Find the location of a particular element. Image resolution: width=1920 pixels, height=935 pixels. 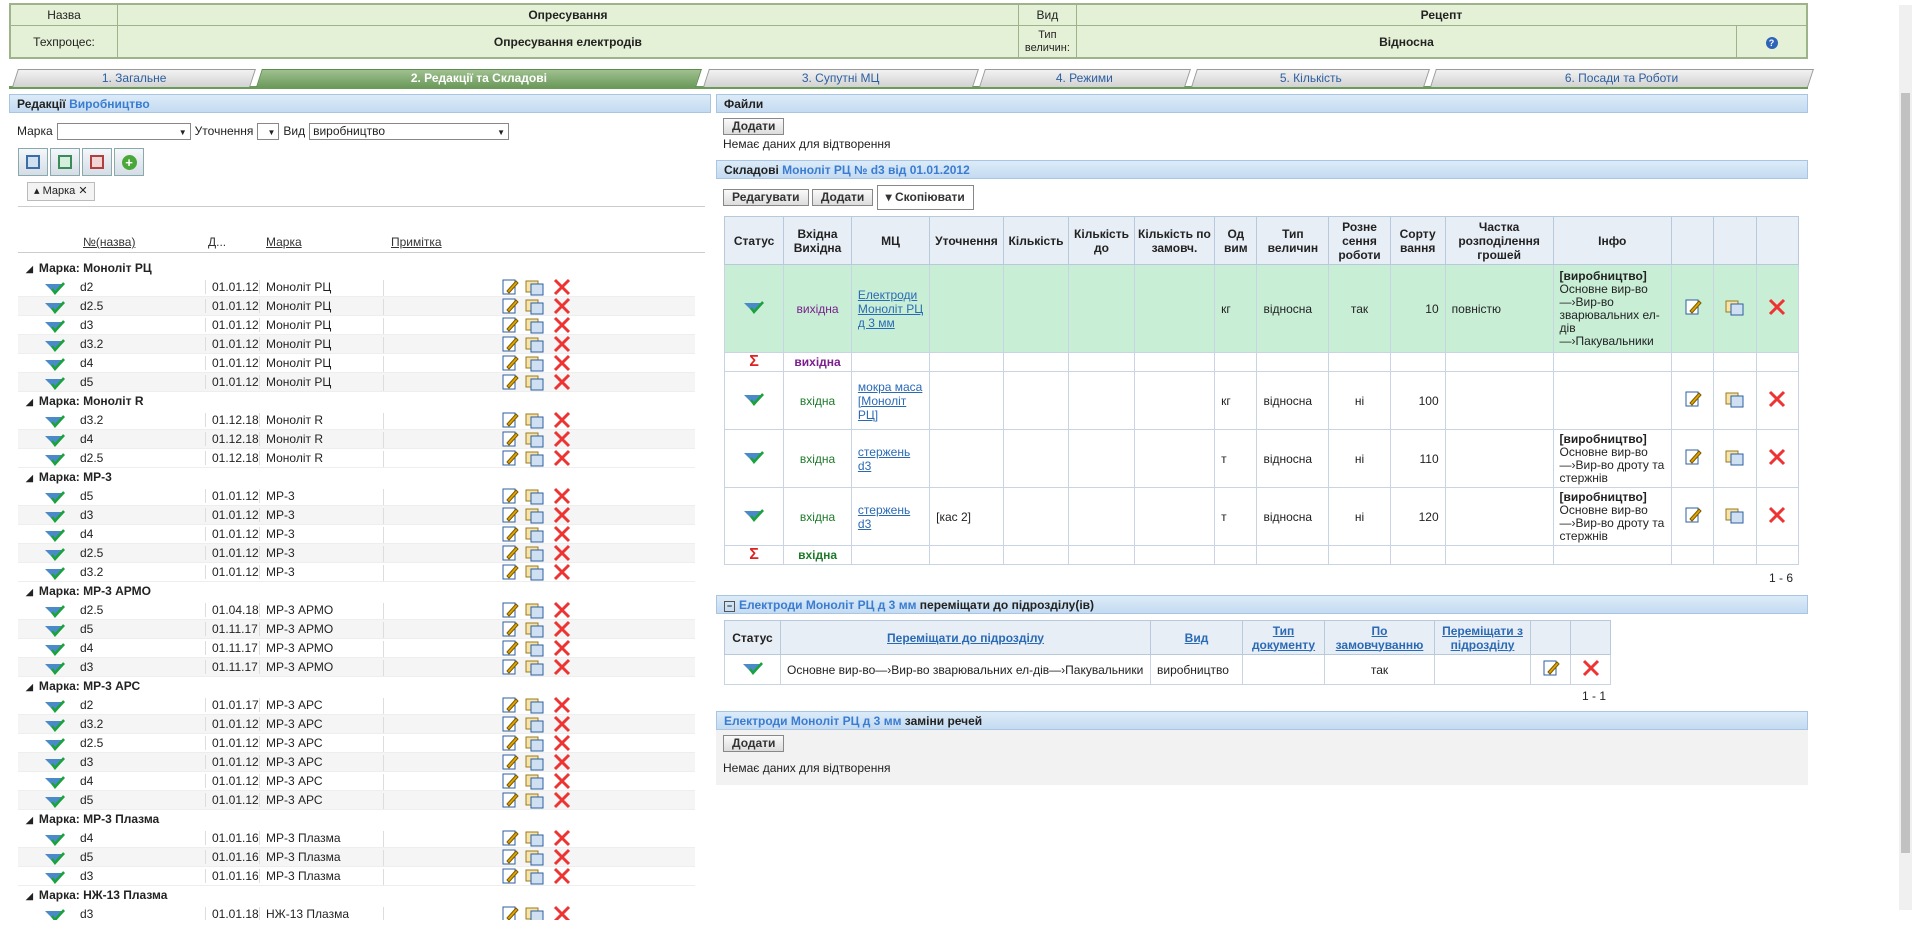

grid-icon-button is located at coordinates (33, 162).